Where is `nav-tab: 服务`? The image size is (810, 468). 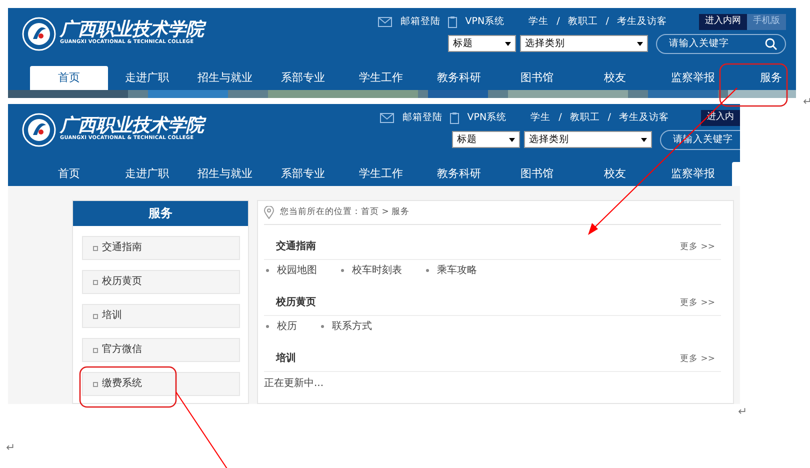
nav-tab: 服务 is located at coordinates (764, 78).